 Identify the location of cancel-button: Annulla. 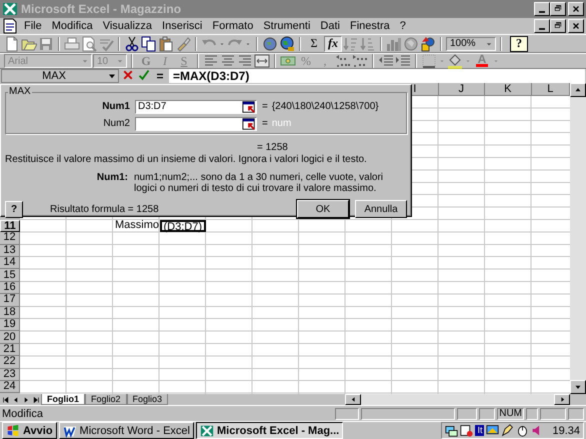
(381, 209).